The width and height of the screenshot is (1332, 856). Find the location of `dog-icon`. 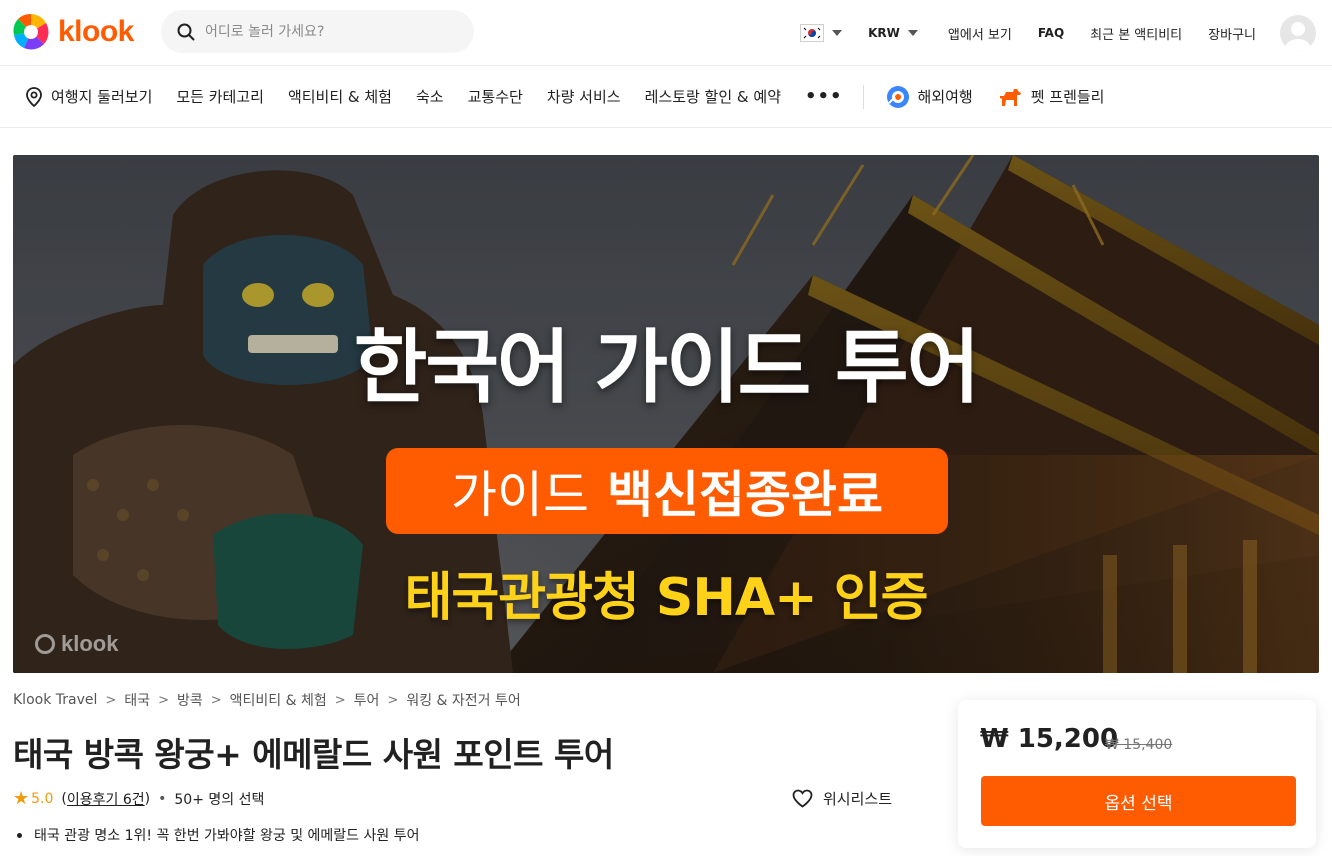

dog-icon is located at coordinates (1010, 97).